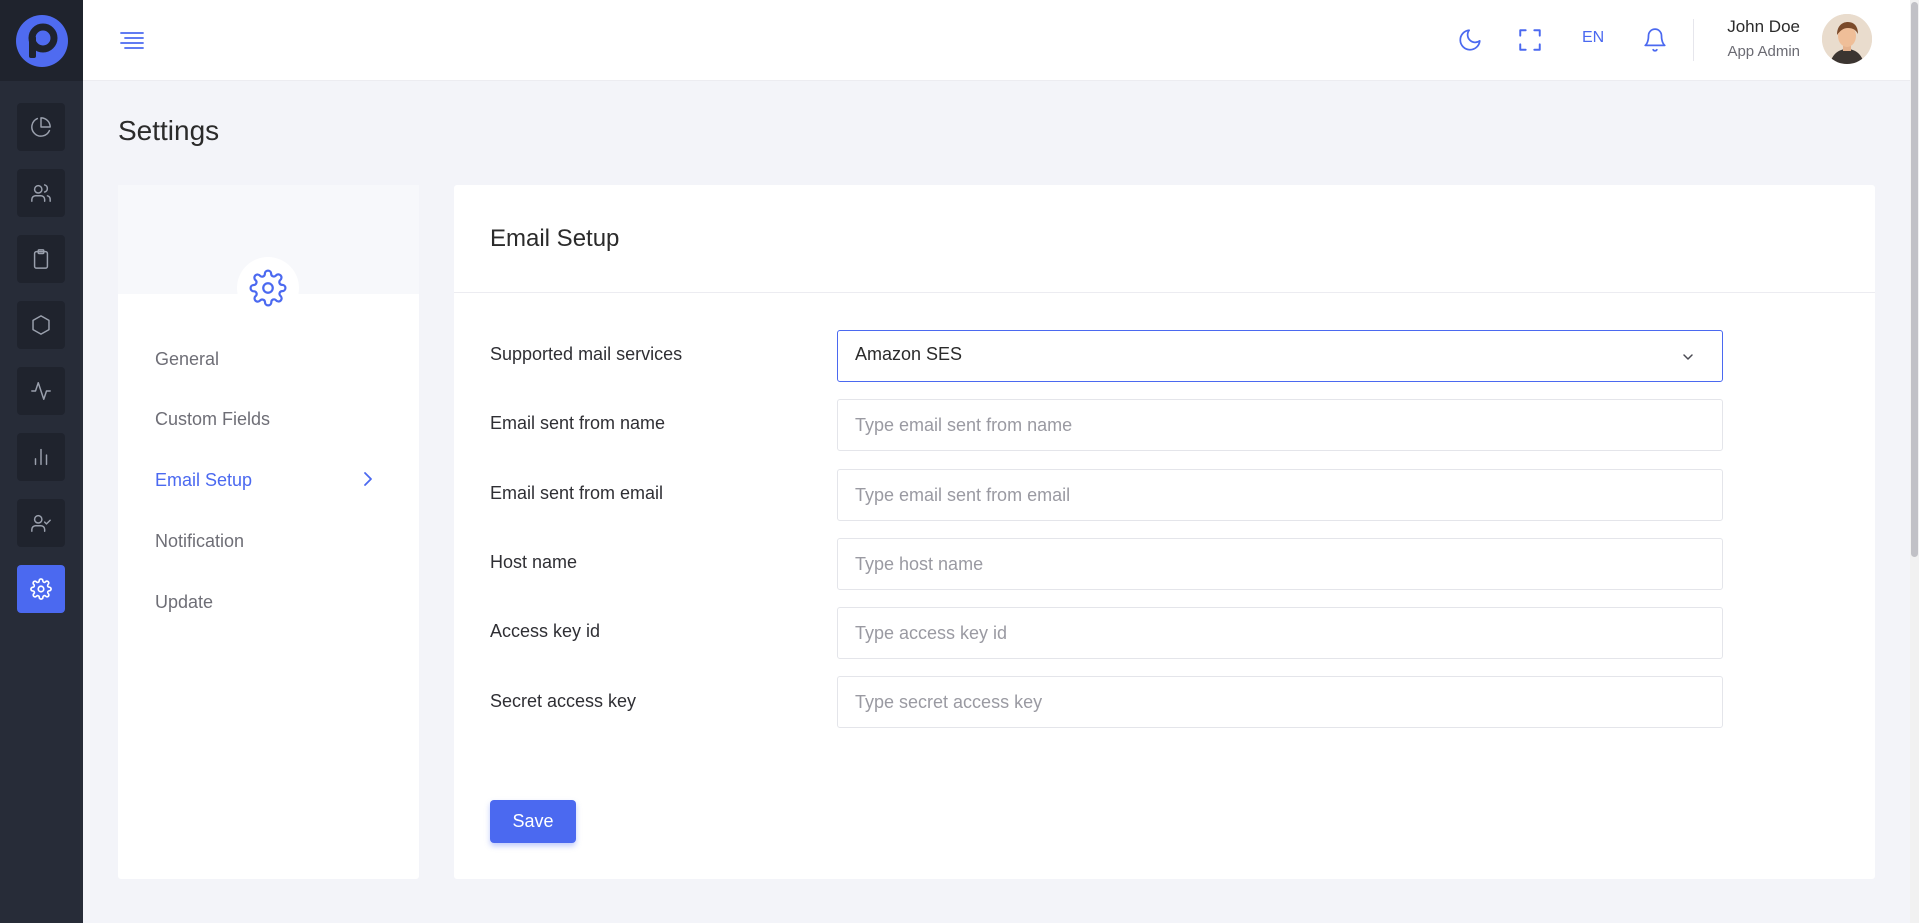 The width and height of the screenshot is (1919, 923). What do you see at coordinates (545, 631) in the screenshot?
I see `access-key-id-label: Access key id` at bounding box center [545, 631].